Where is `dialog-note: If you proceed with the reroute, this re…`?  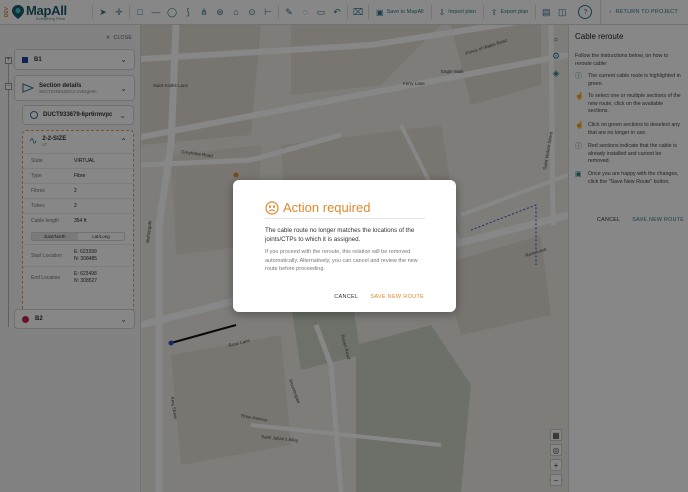 dialog-note: If you proceed with the reroute, this re… is located at coordinates (341, 261).